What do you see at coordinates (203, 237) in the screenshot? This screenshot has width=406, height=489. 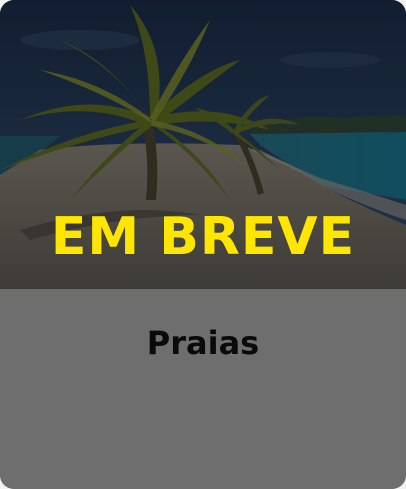 I see `coming-soon-label: EM BREVE` at bounding box center [203, 237].